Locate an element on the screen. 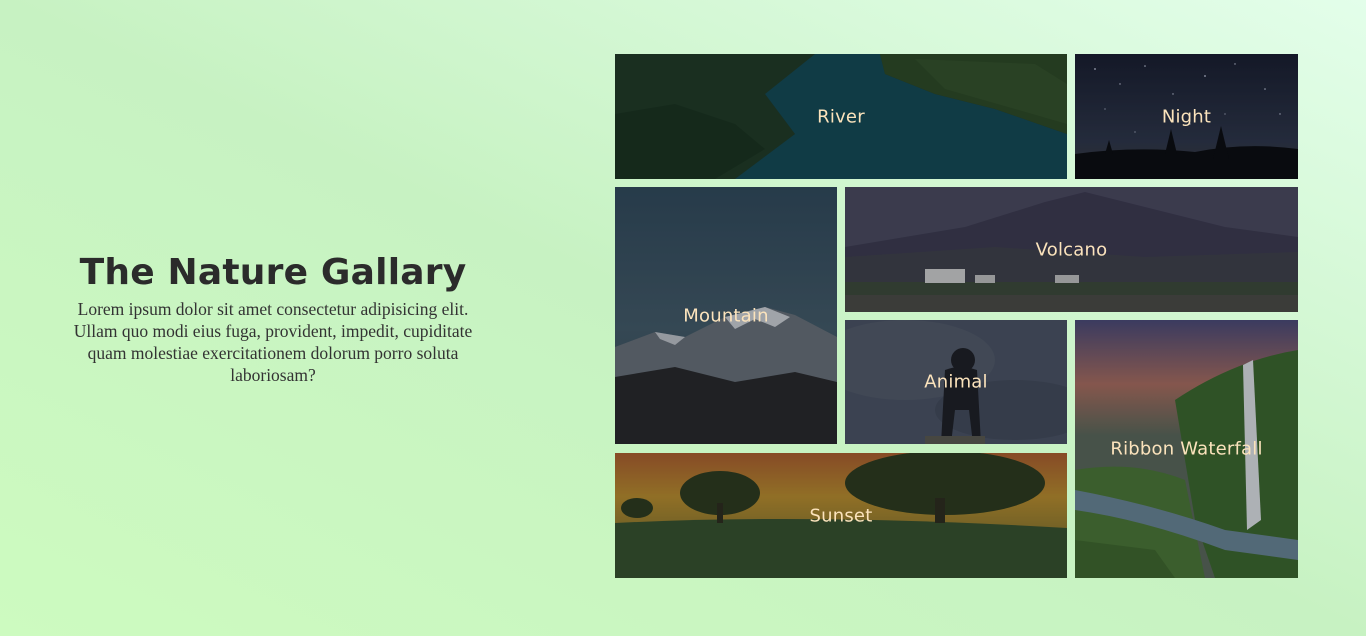 The width and height of the screenshot is (1366, 636). tile-label-ribbon-waterfall: Ribbon Waterfall is located at coordinates (1186, 449).